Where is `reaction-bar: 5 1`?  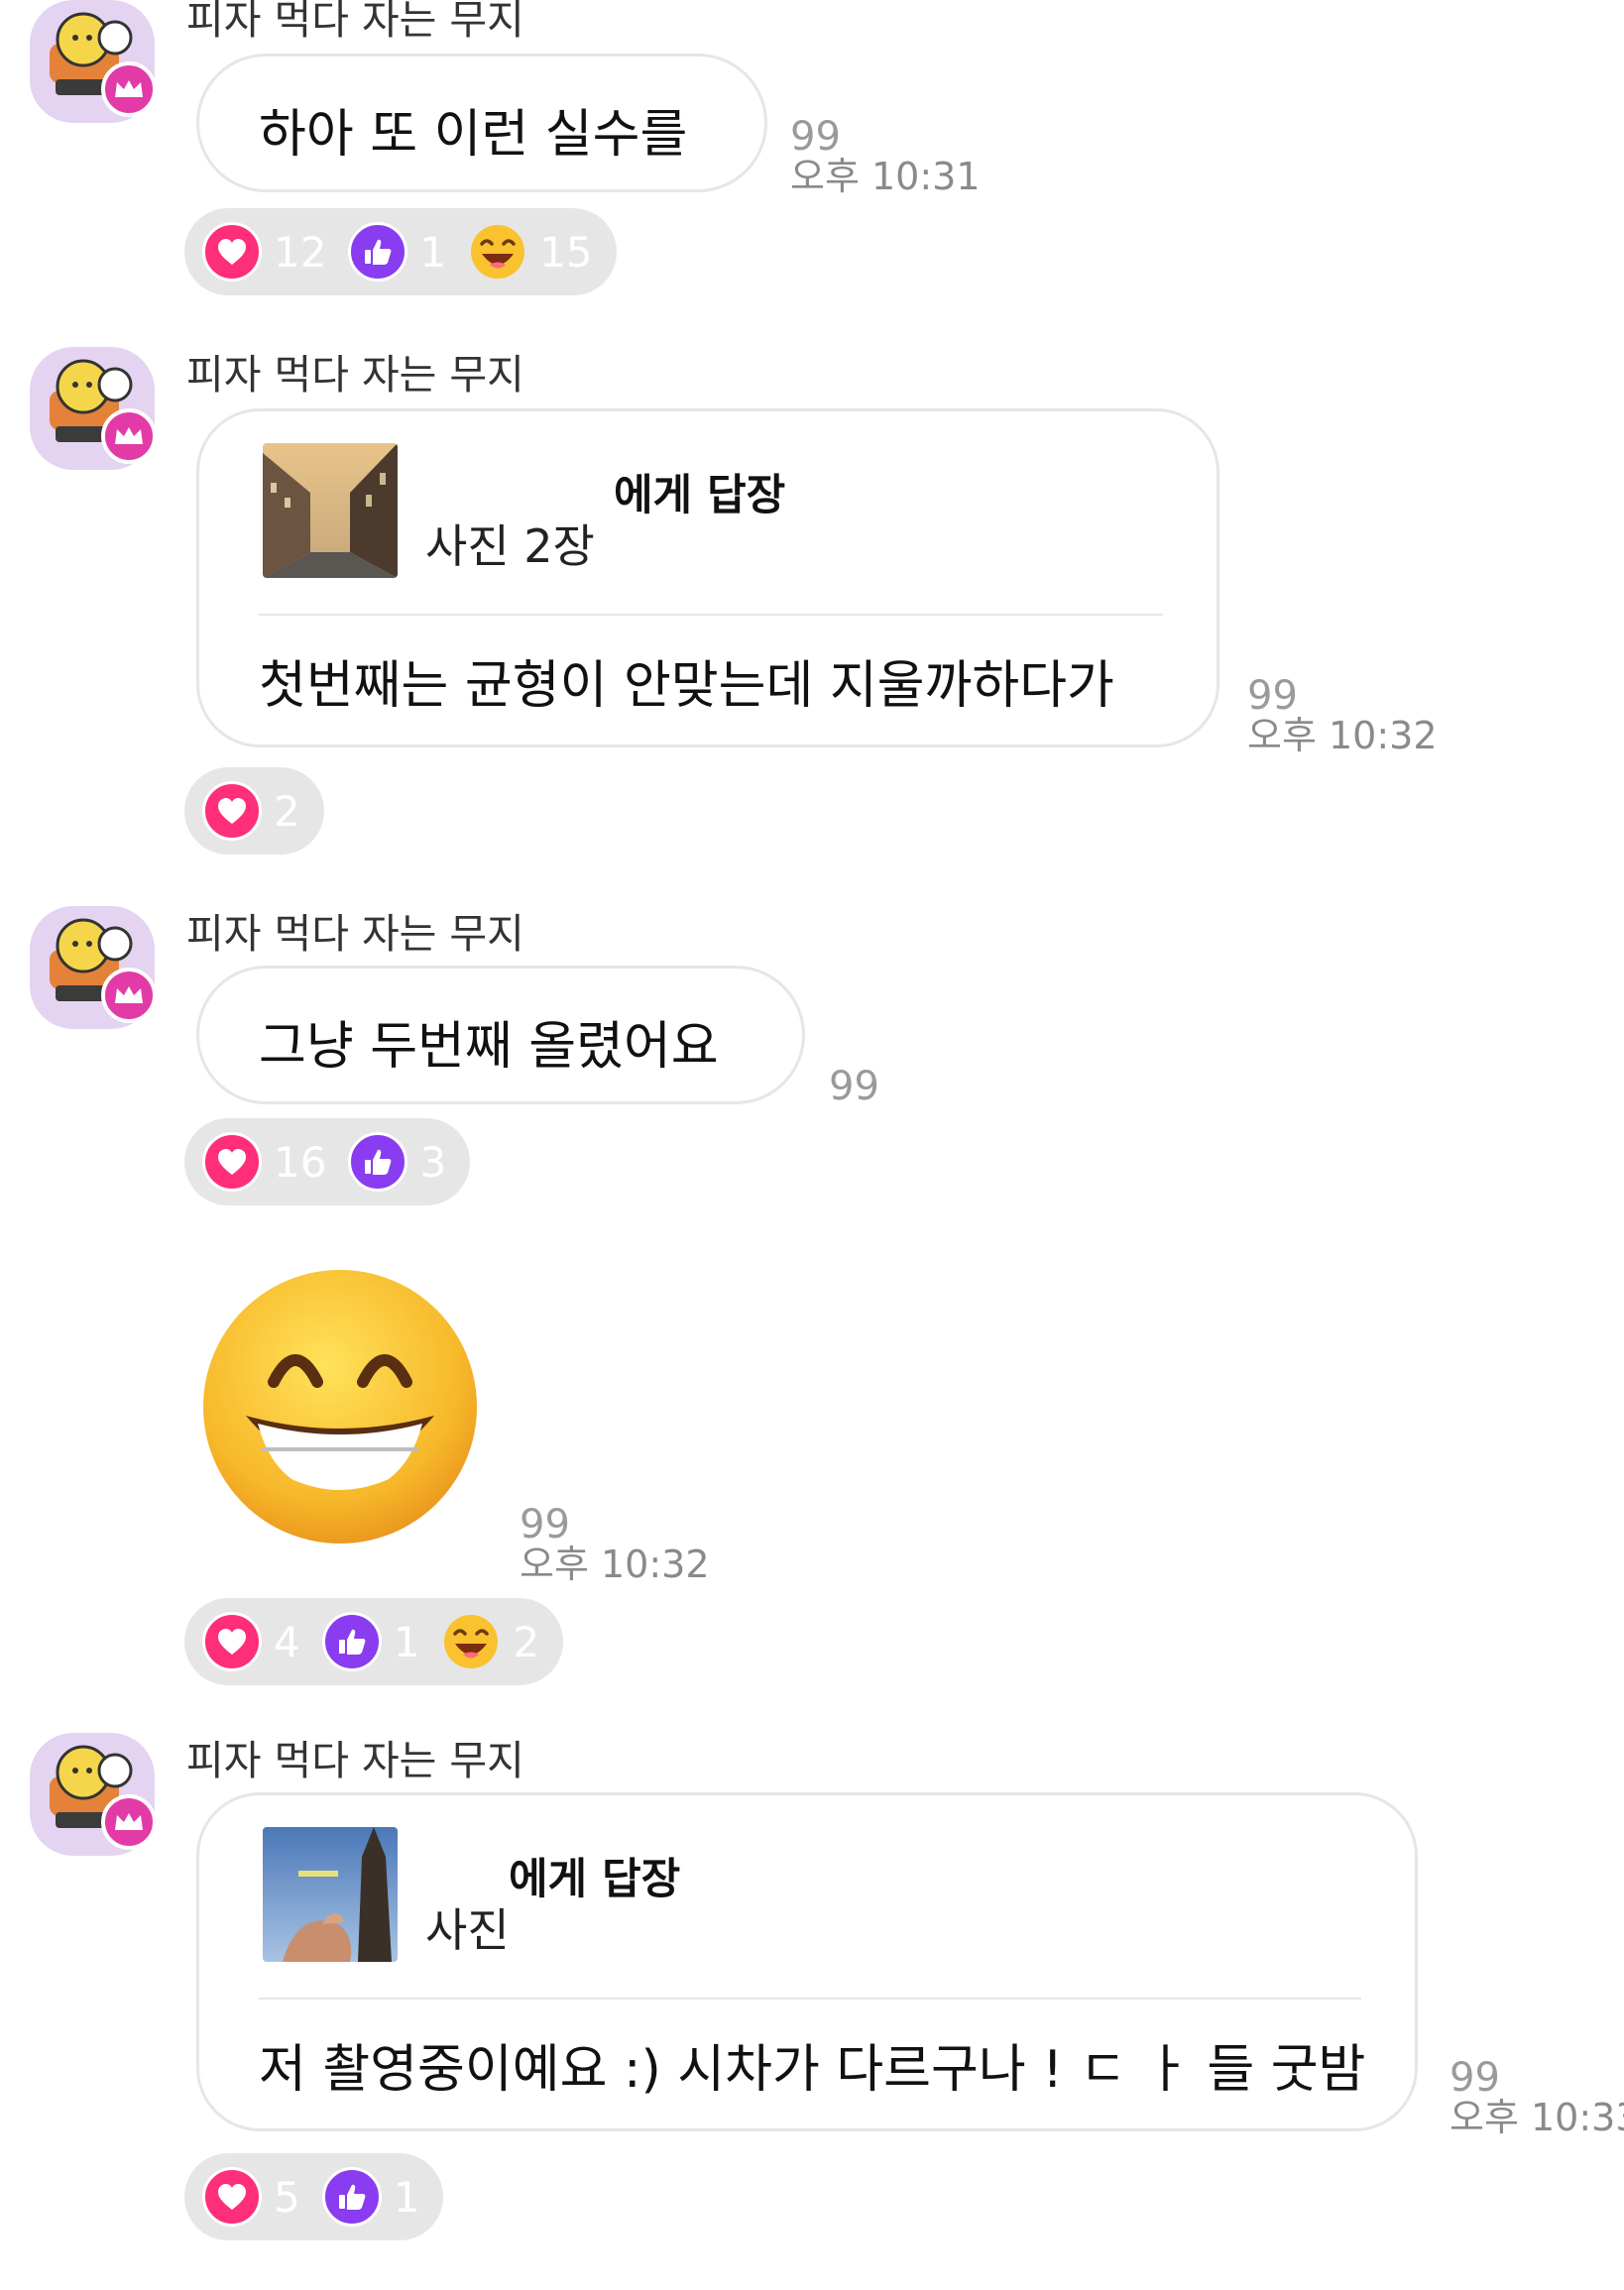 reaction-bar: 5 1 is located at coordinates (314, 2196).